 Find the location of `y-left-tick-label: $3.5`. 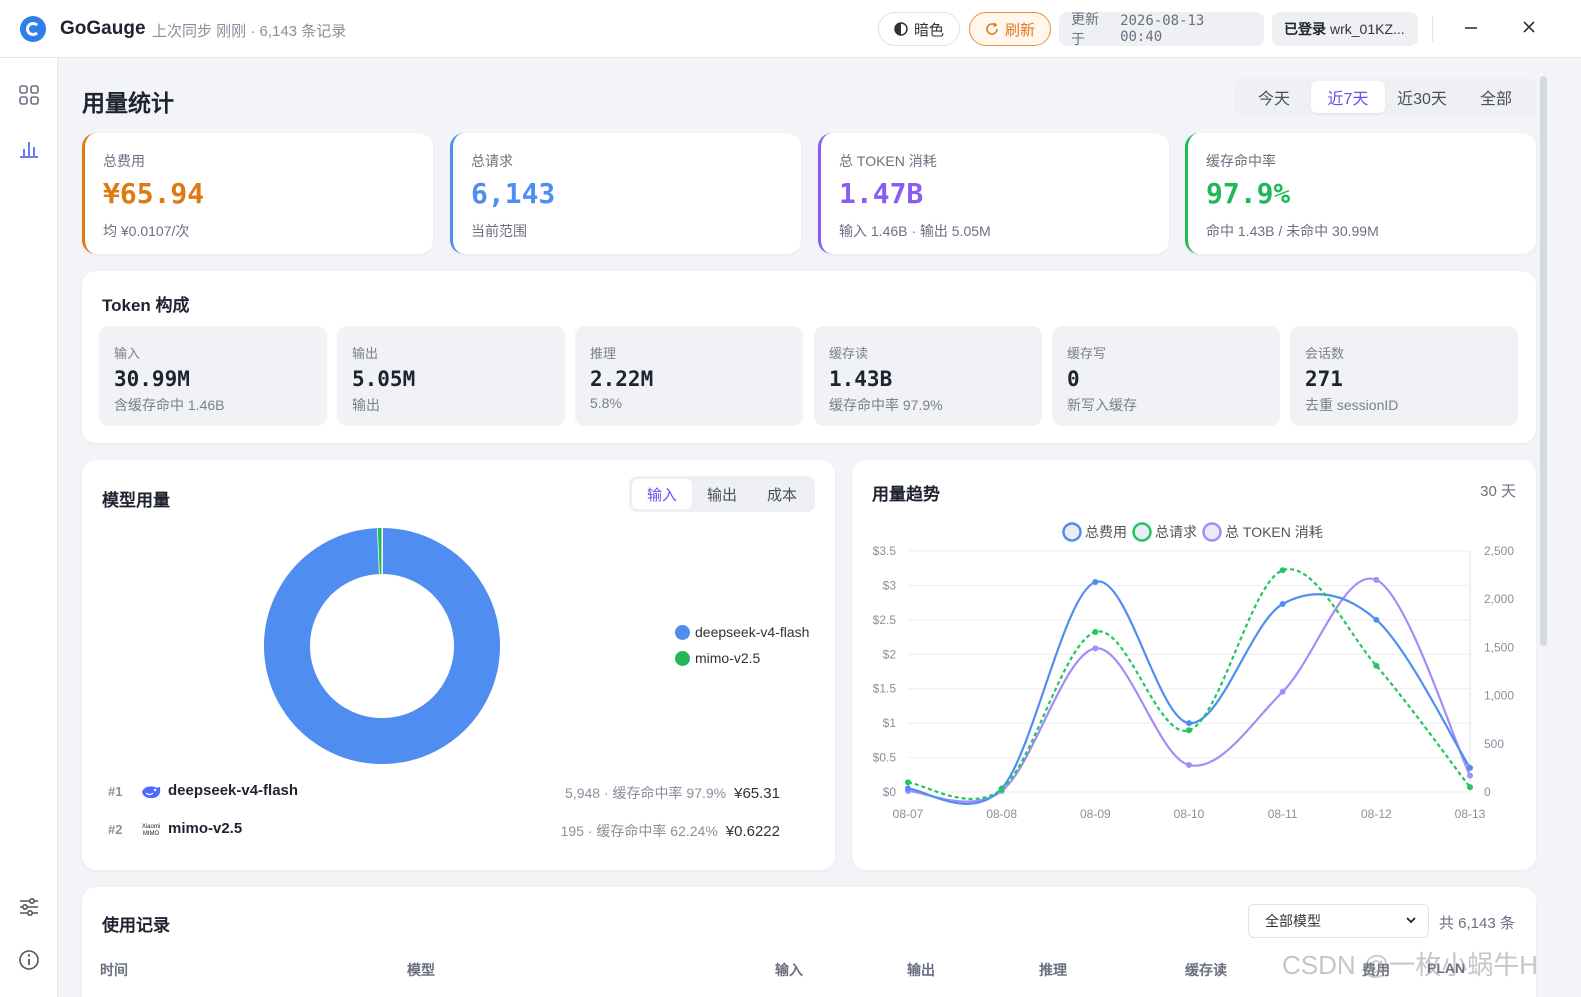

y-left-tick-label: $3.5 is located at coordinates (885, 551).